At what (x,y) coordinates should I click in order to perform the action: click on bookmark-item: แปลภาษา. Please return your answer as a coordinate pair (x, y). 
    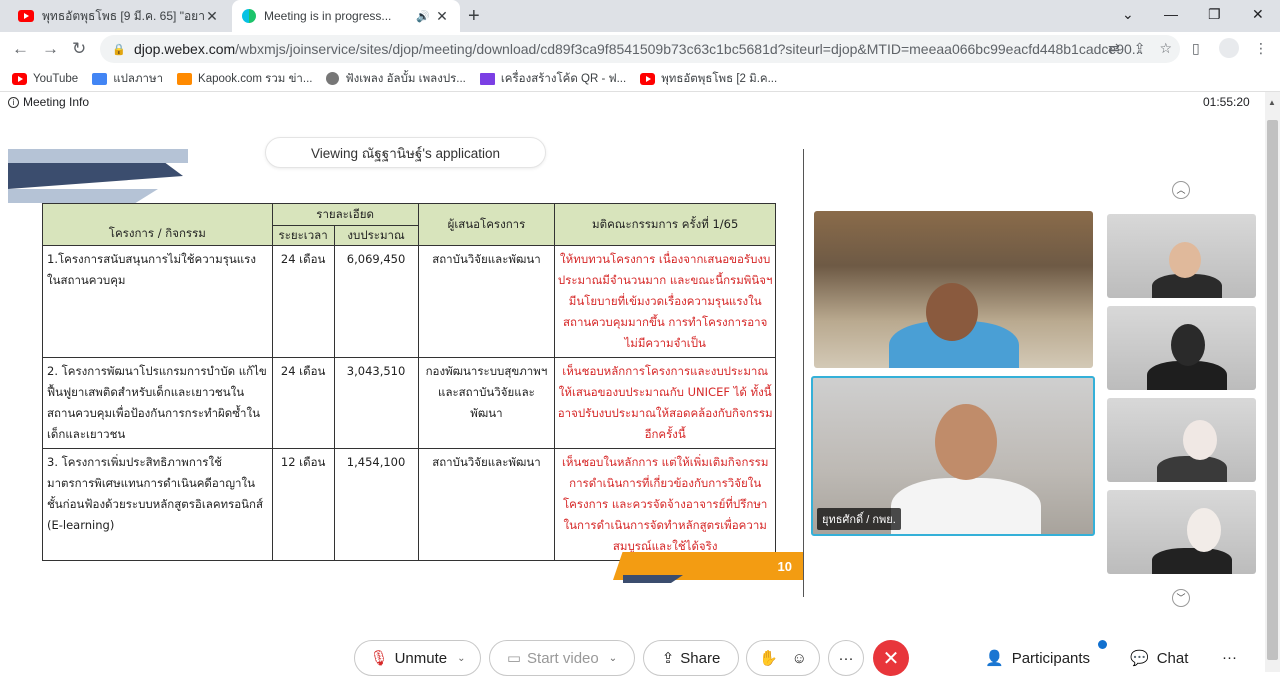
    Looking at the image, I should click on (127, 79).